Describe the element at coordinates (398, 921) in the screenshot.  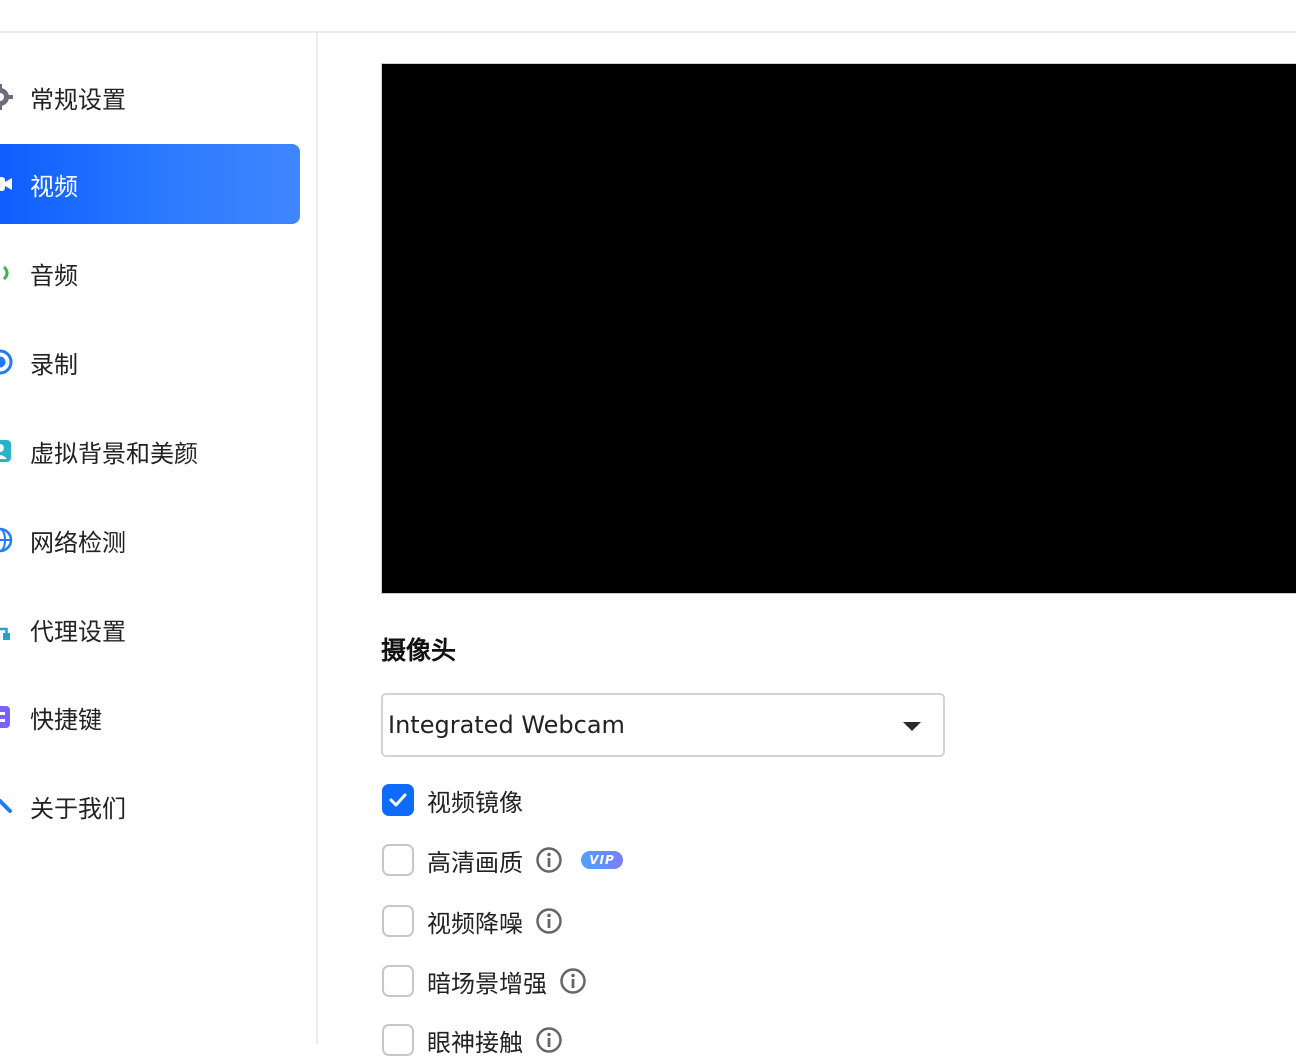
I see `video-denoise-checkbox` at that location.